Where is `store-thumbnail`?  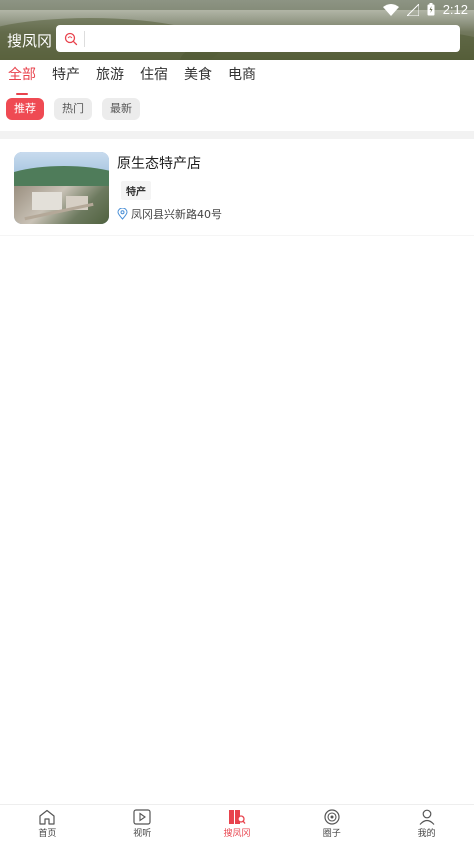 store-thumbnail is located at coordinates (61, 188).